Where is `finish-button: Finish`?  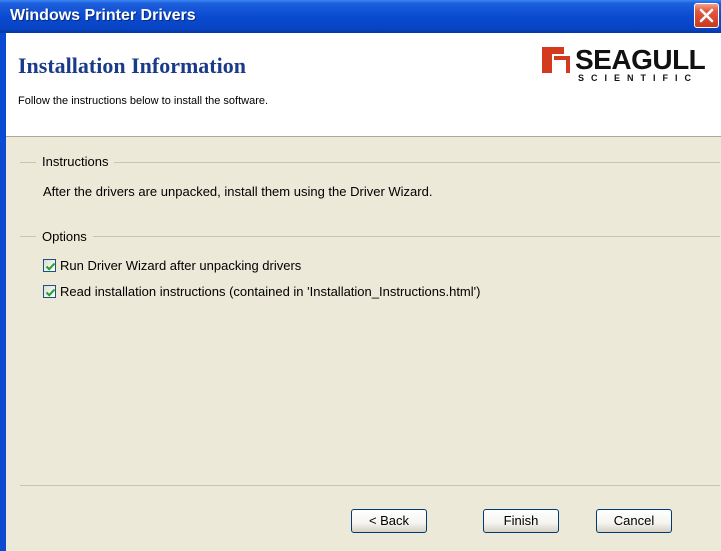 finish-button: Finish is located at coordinates (521, 521).